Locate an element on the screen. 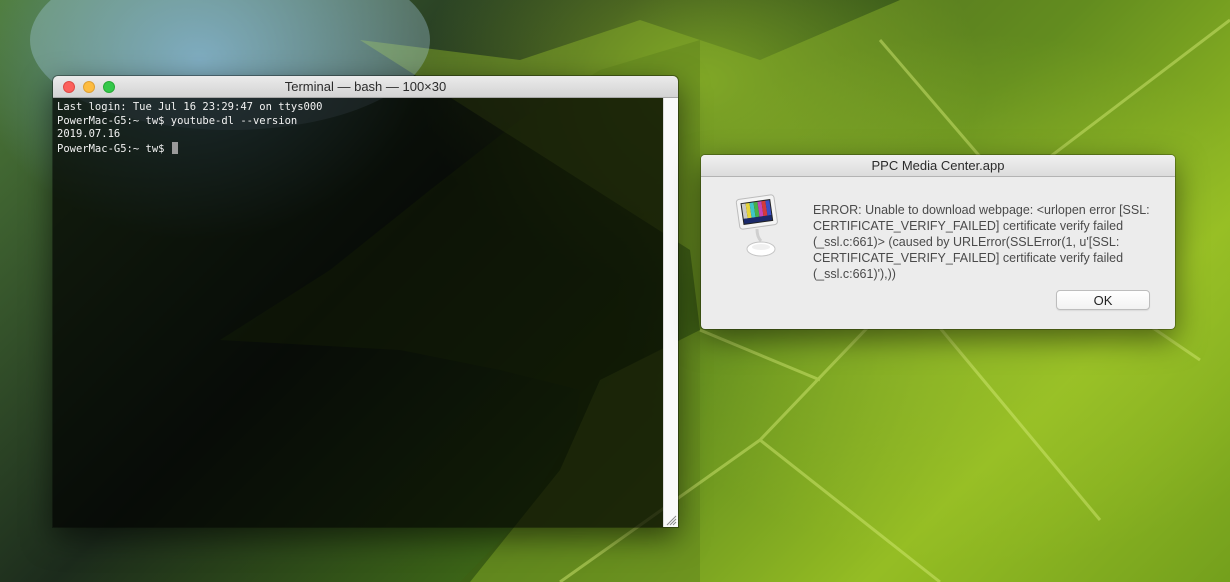  terminal-scrollbar is located at coordinates (670, 312).